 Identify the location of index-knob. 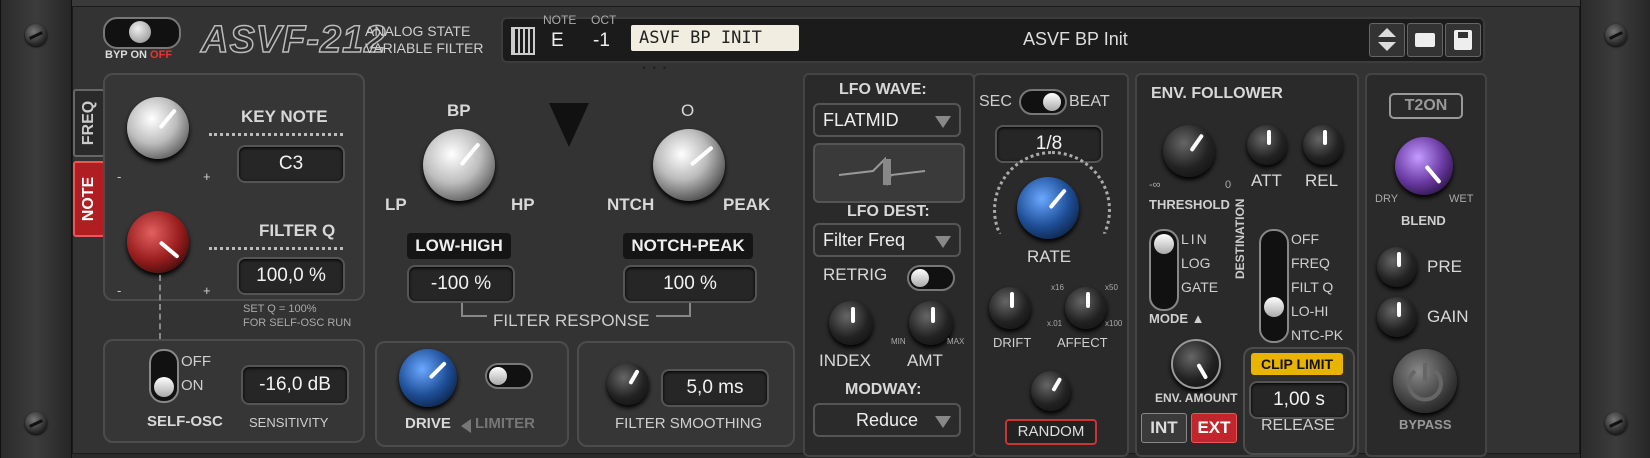
(851, 323).